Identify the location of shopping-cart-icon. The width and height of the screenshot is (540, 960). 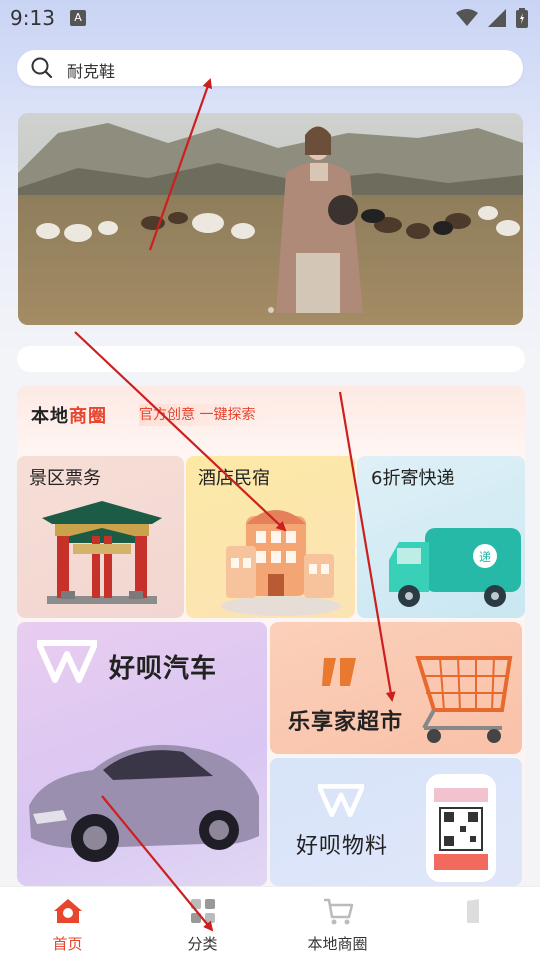
(464, 699).